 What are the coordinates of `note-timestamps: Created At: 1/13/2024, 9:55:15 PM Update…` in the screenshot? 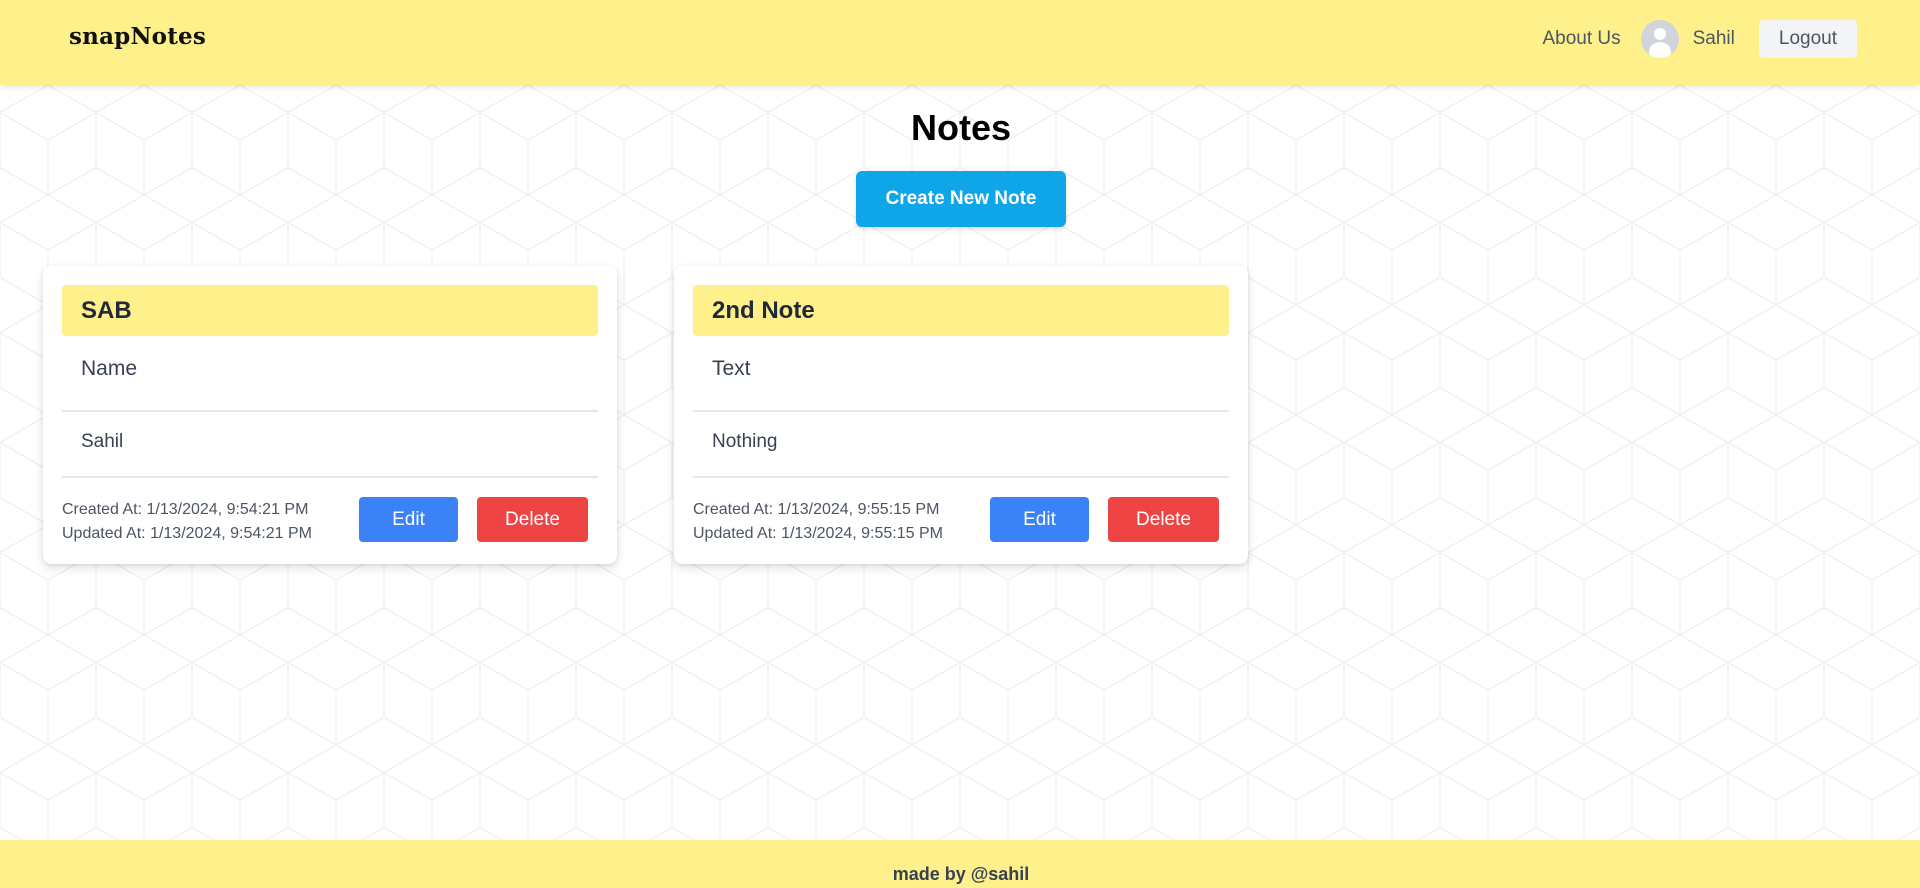 It's located at (818, 522).